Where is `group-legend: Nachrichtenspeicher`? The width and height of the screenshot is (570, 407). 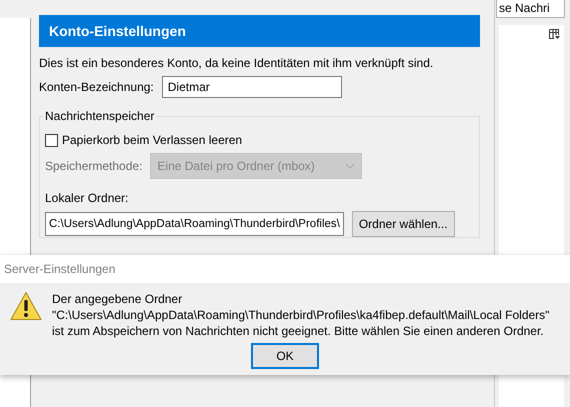
group-legend: Nachrichtenspeicher is located at coordinates (99, 116).